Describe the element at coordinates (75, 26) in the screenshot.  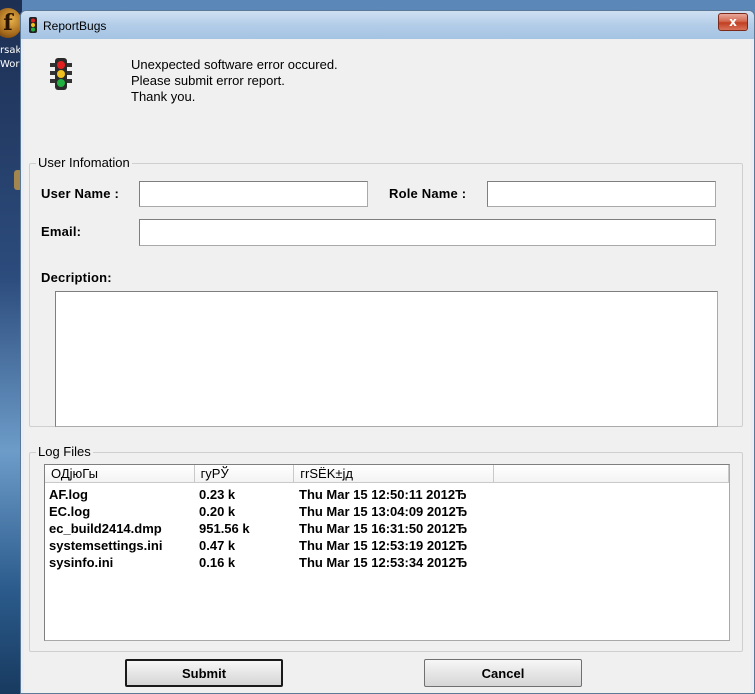
I see `window-title: ReportBugs` at that location.